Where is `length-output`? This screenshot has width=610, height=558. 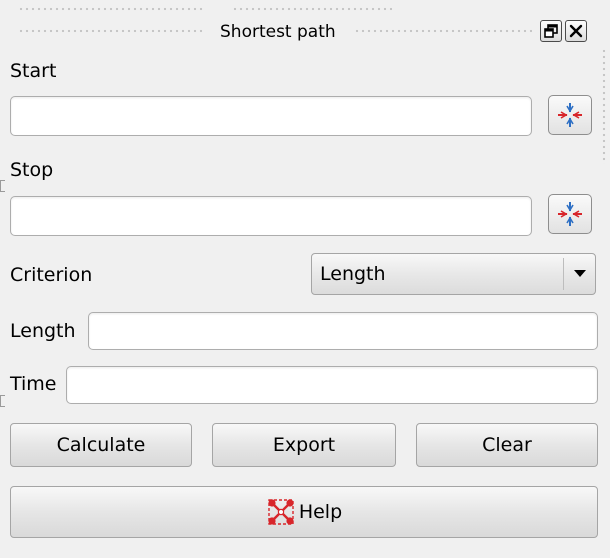 length-output is located at coordinates (343, 331).